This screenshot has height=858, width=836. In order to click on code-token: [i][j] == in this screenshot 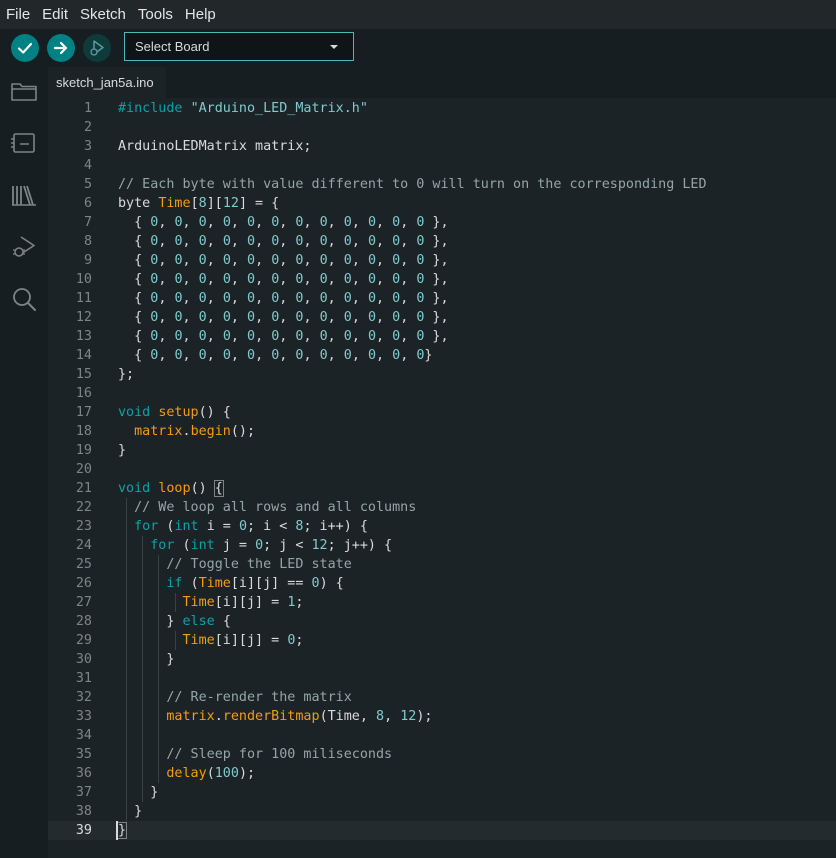, I will do `click(271, 583)`.